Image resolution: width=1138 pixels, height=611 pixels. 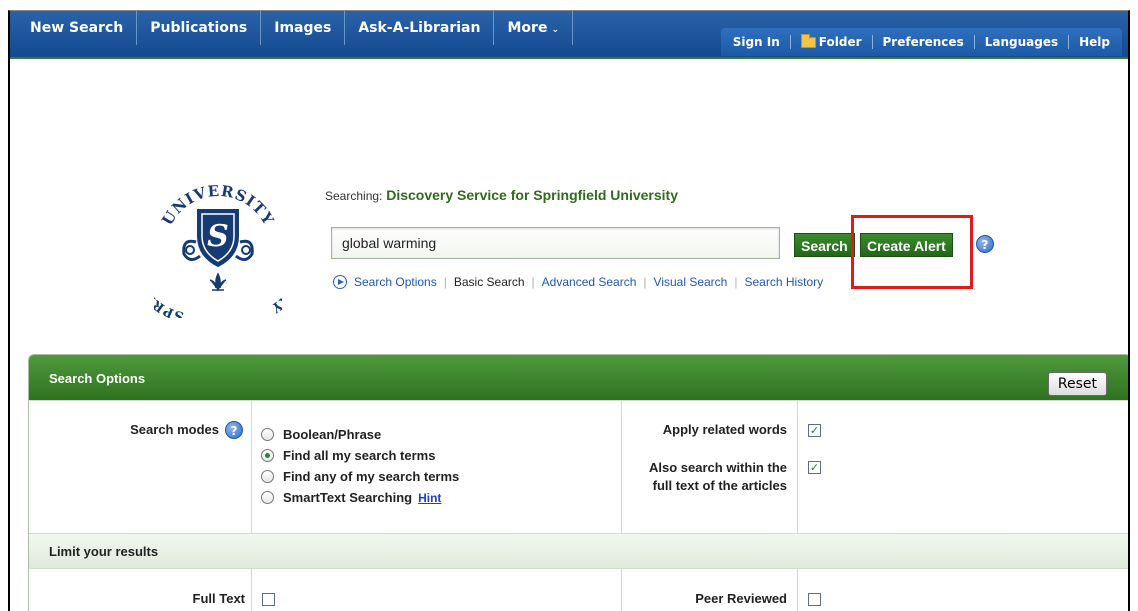 What do you see at coordinates (814, 599) in the screenshot?
I see `peer-reviewed-checkbox` at bounding box center [814, 599].